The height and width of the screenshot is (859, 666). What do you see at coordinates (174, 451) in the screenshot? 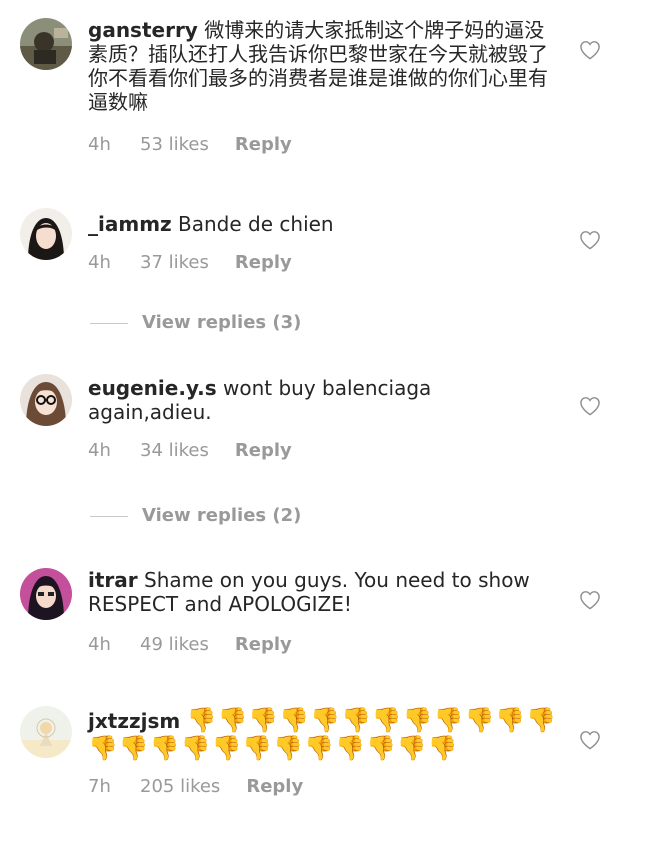
I see `comment-likes: 34 likes` at bounding box center [174, 451].